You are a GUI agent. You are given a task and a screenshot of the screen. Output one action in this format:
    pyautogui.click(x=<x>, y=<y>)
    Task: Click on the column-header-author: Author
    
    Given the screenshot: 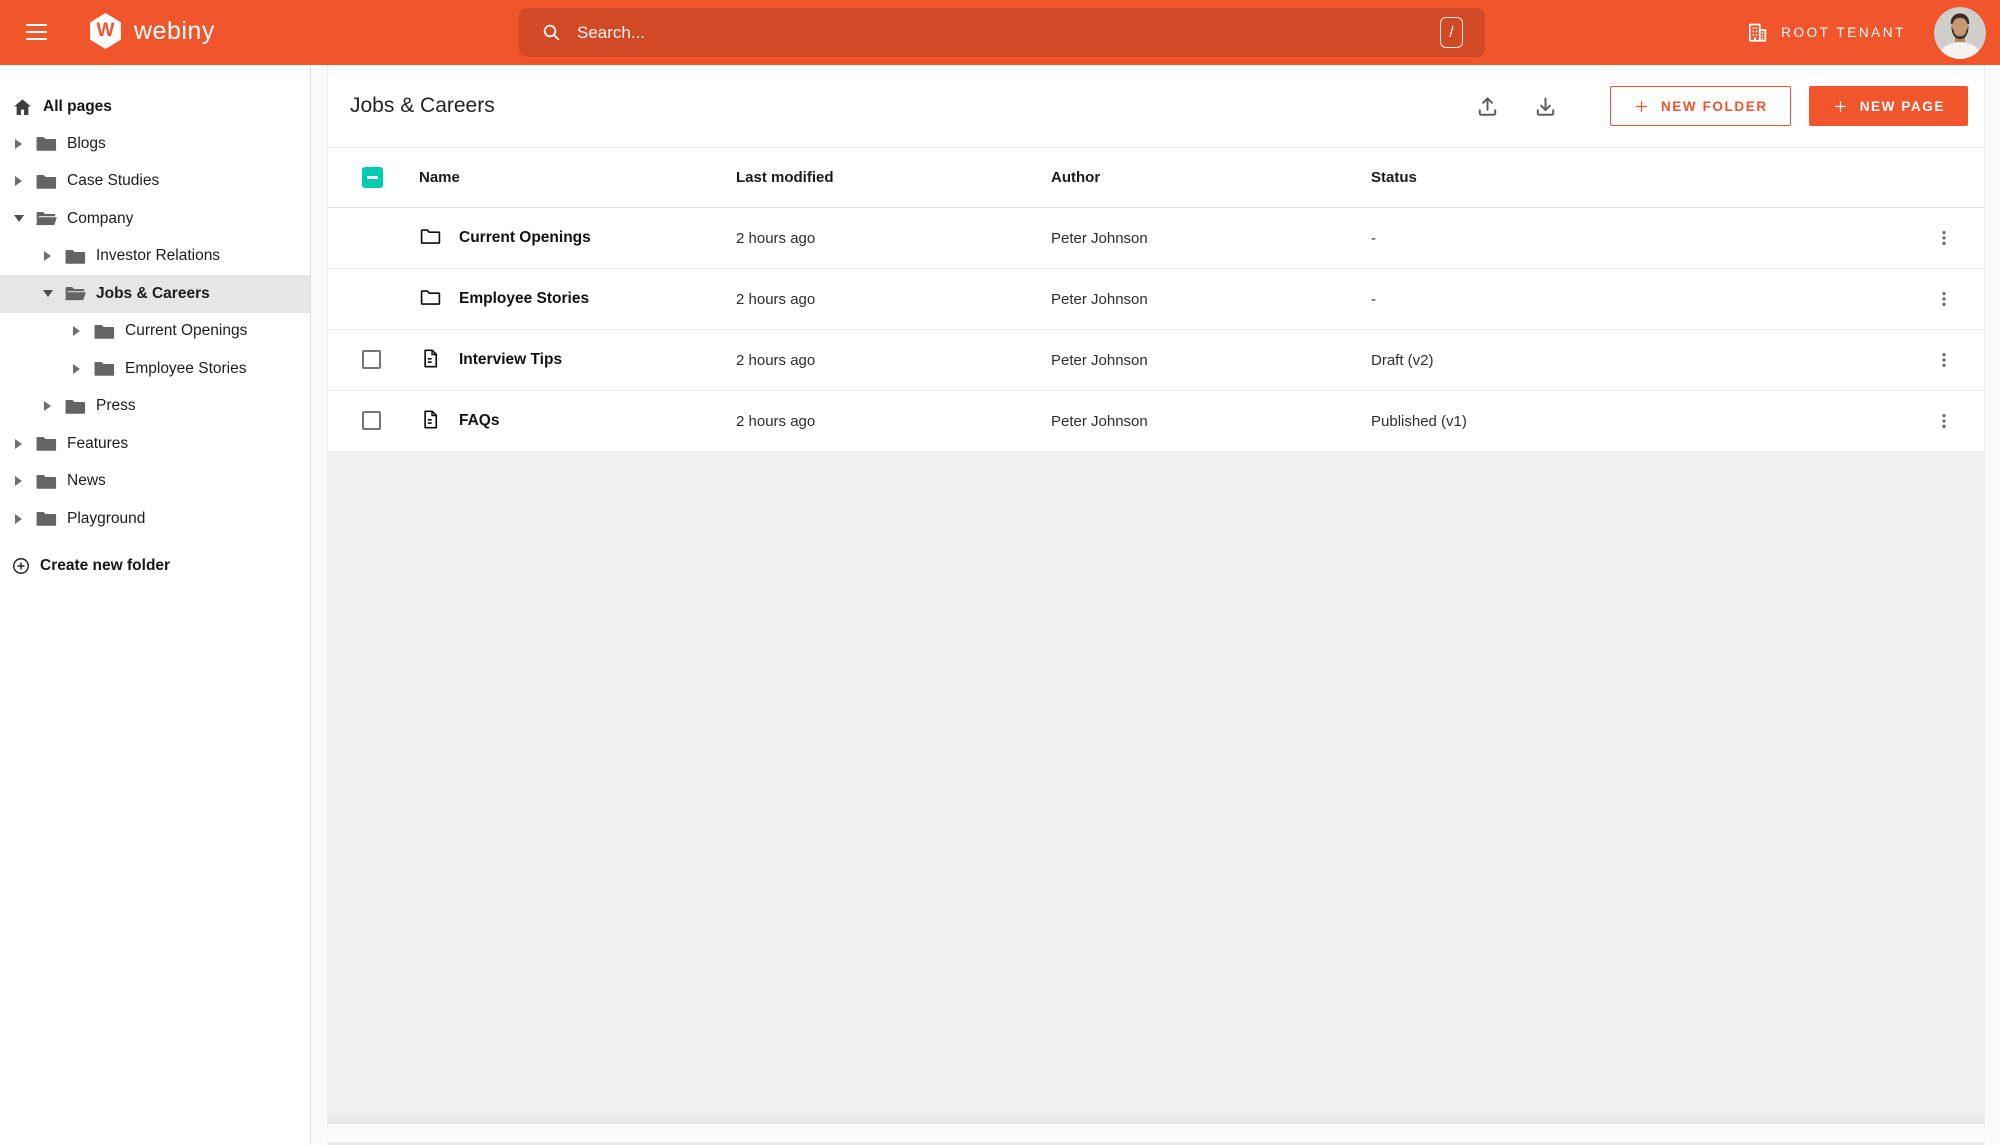 What is the action you would take?
    pyautogui.click(x=1076, y=177)
    